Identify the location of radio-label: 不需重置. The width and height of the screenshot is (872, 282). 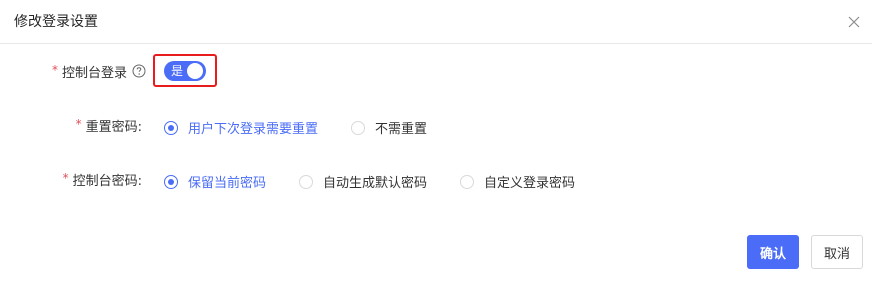
(401, 129).